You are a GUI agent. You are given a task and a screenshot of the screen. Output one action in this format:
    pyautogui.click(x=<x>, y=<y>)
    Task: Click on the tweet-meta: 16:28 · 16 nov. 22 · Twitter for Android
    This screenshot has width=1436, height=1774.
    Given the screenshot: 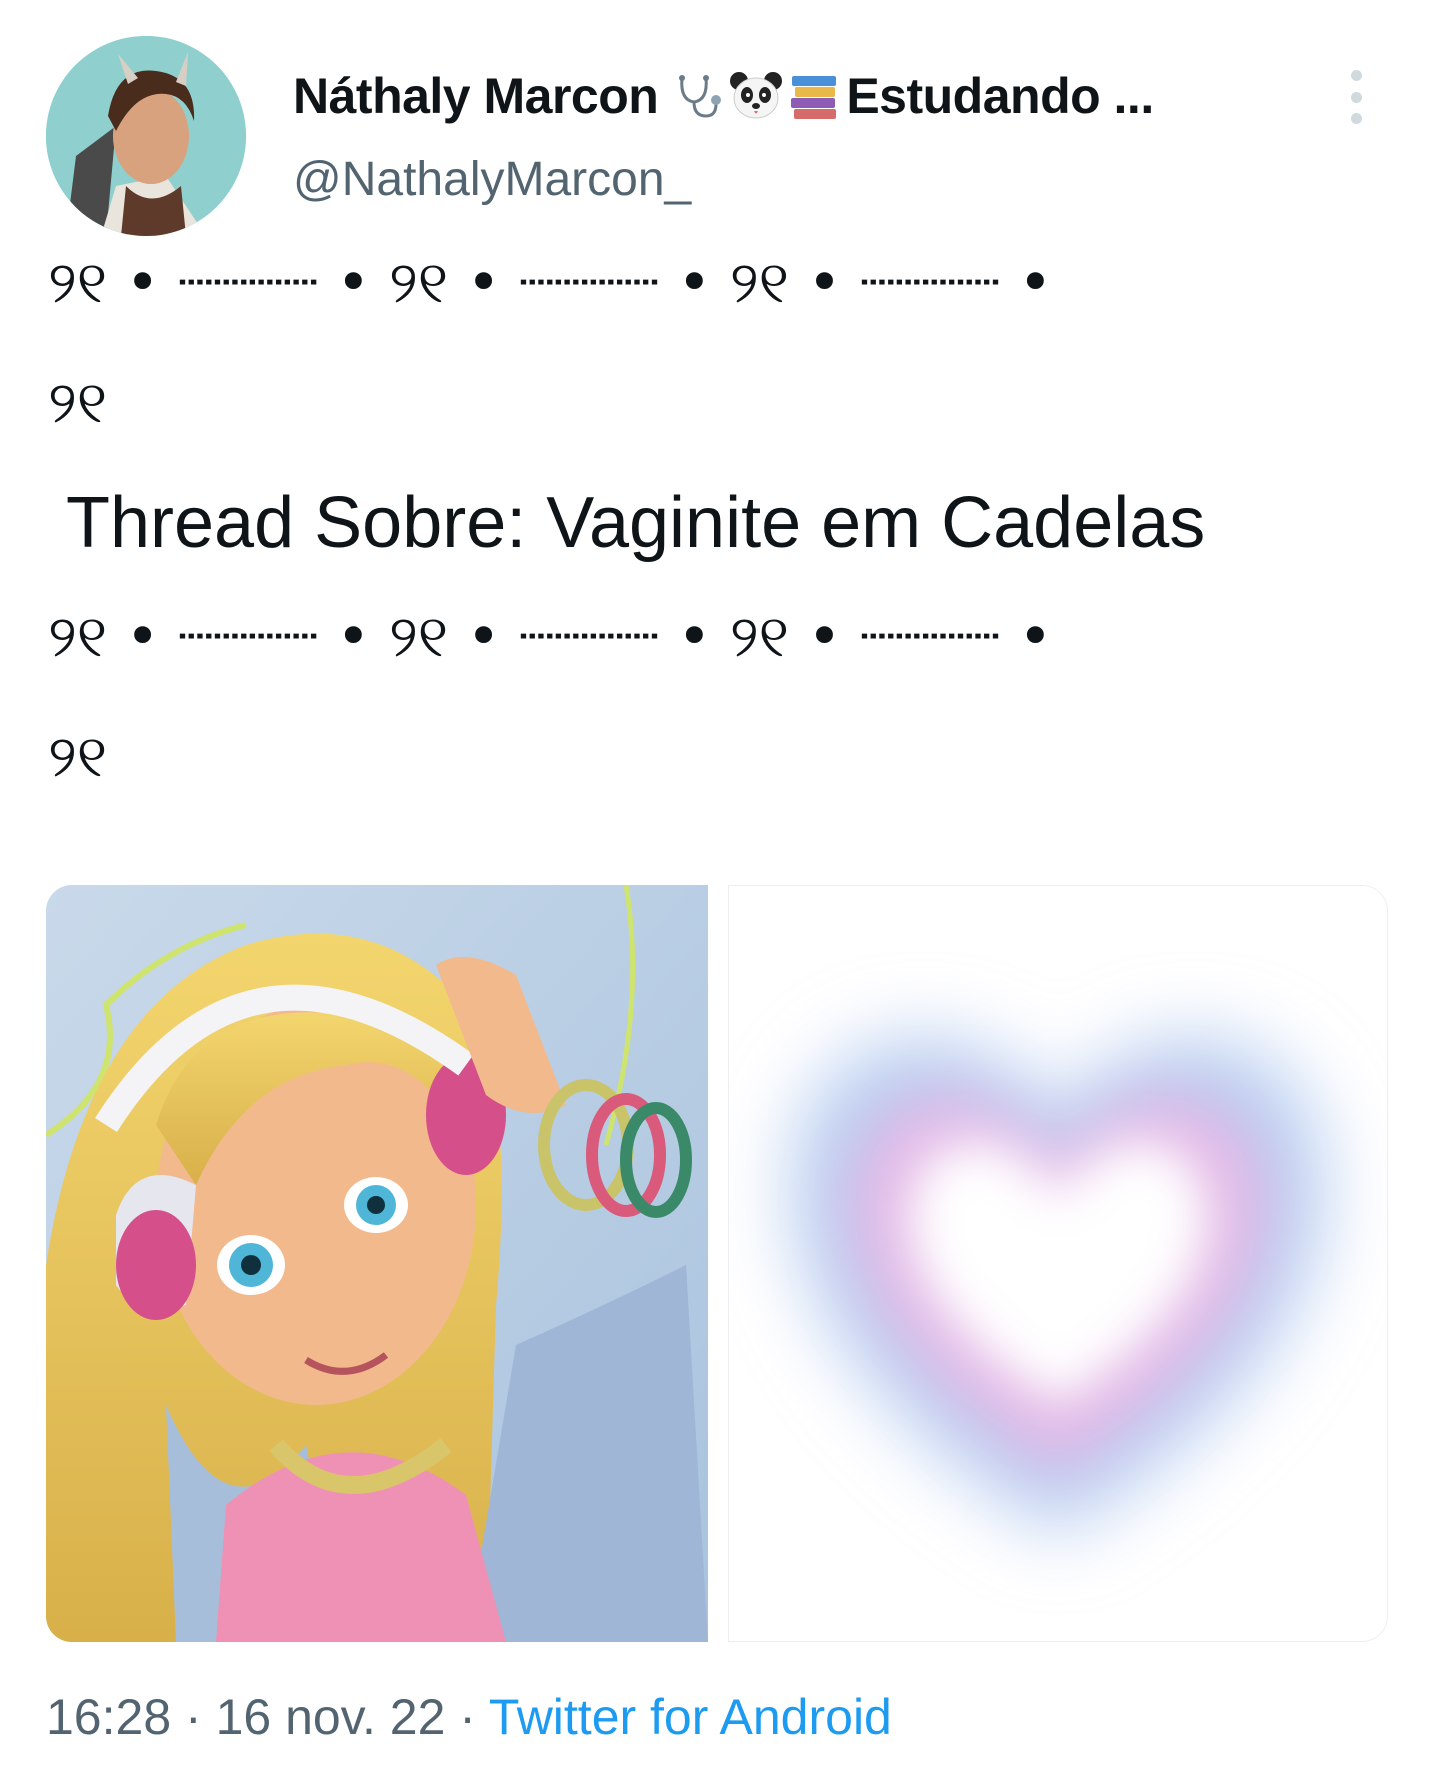 What is the action you would take?
    pyautogui.click(x=469, y=1717)
    